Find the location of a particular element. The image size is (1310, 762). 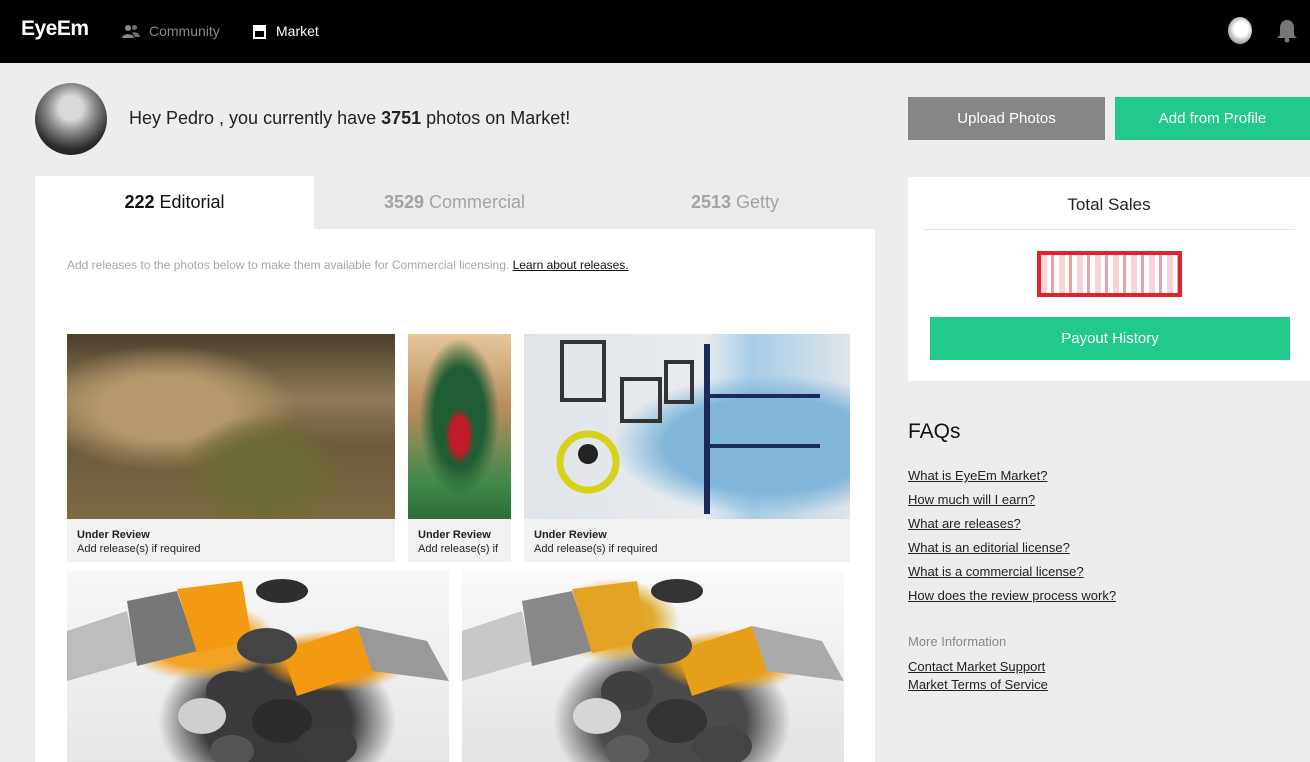

profile-photo is located at coordinates (71, 119).